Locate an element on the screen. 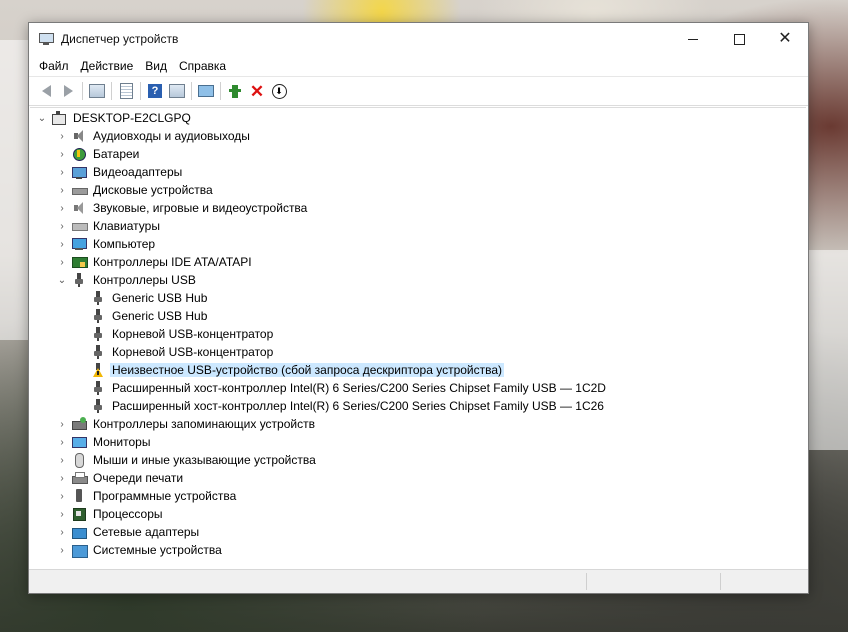 This screenshot has width=848, height=632. menu-file: Файл is located at coordinates (54, 66).